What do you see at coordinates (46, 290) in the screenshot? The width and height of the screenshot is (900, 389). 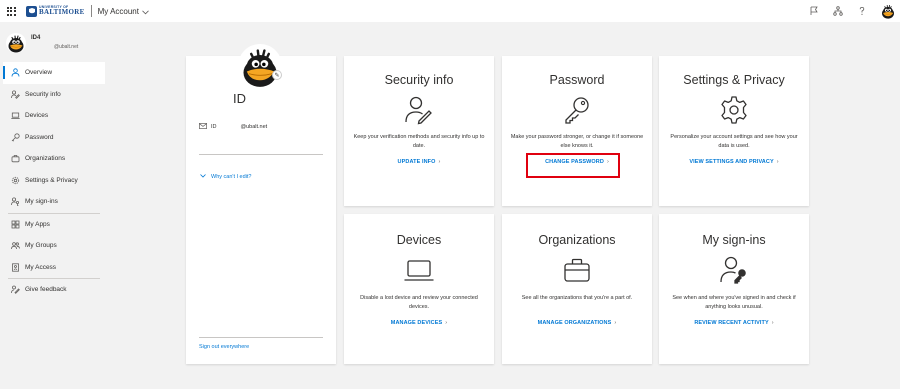 I see `sidebar-item-label: Give feedback` at bounding box center [46, 290].